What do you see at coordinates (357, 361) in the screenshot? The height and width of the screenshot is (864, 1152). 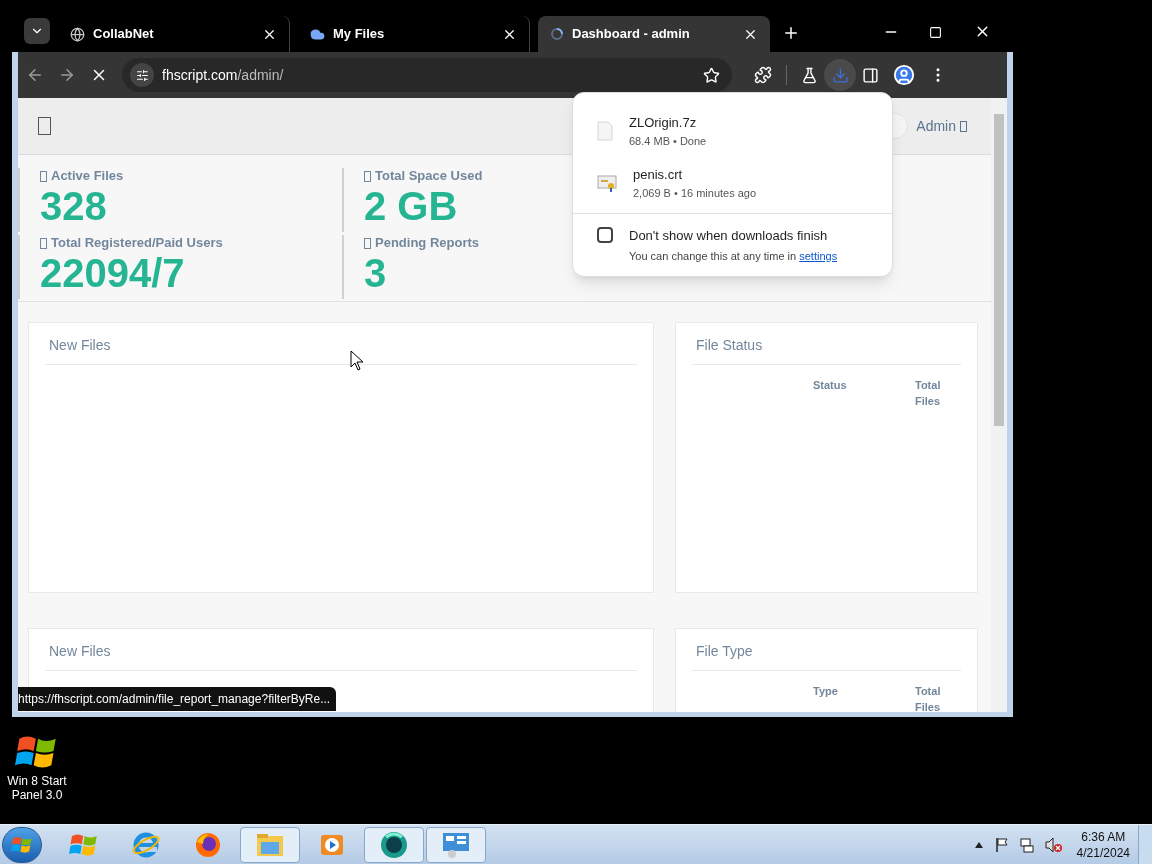 I see `mouse-cursor-icon` at bounding box center [357, 361].